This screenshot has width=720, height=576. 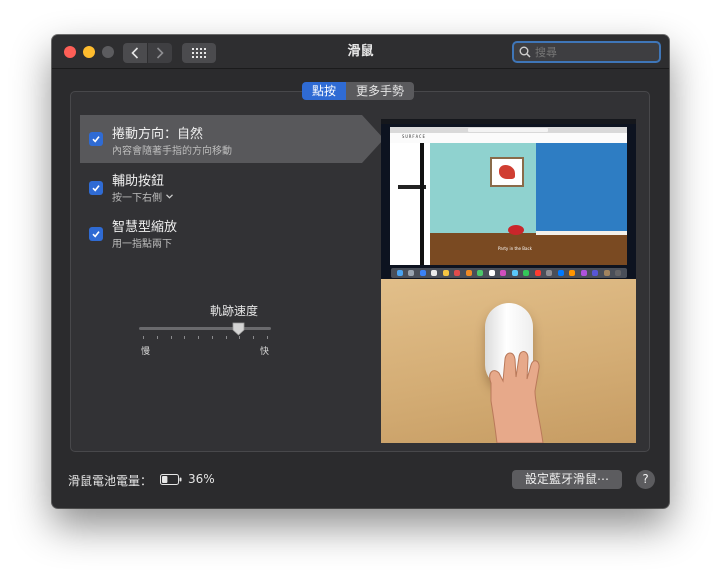 What do you see at coordinates (89, 52) in the screenshot?
I see `minimize-window-button` at bounding box center [89, 52].